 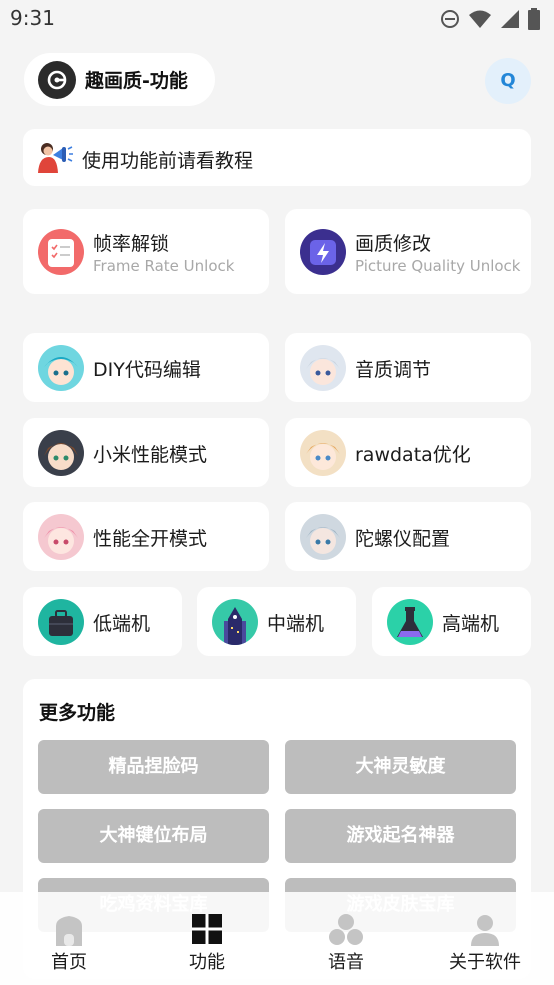 What do you see at coordinates (413, 455) in the screenshot?
I see `tool-label: rawdata优化` at bounding box center [413, 455].